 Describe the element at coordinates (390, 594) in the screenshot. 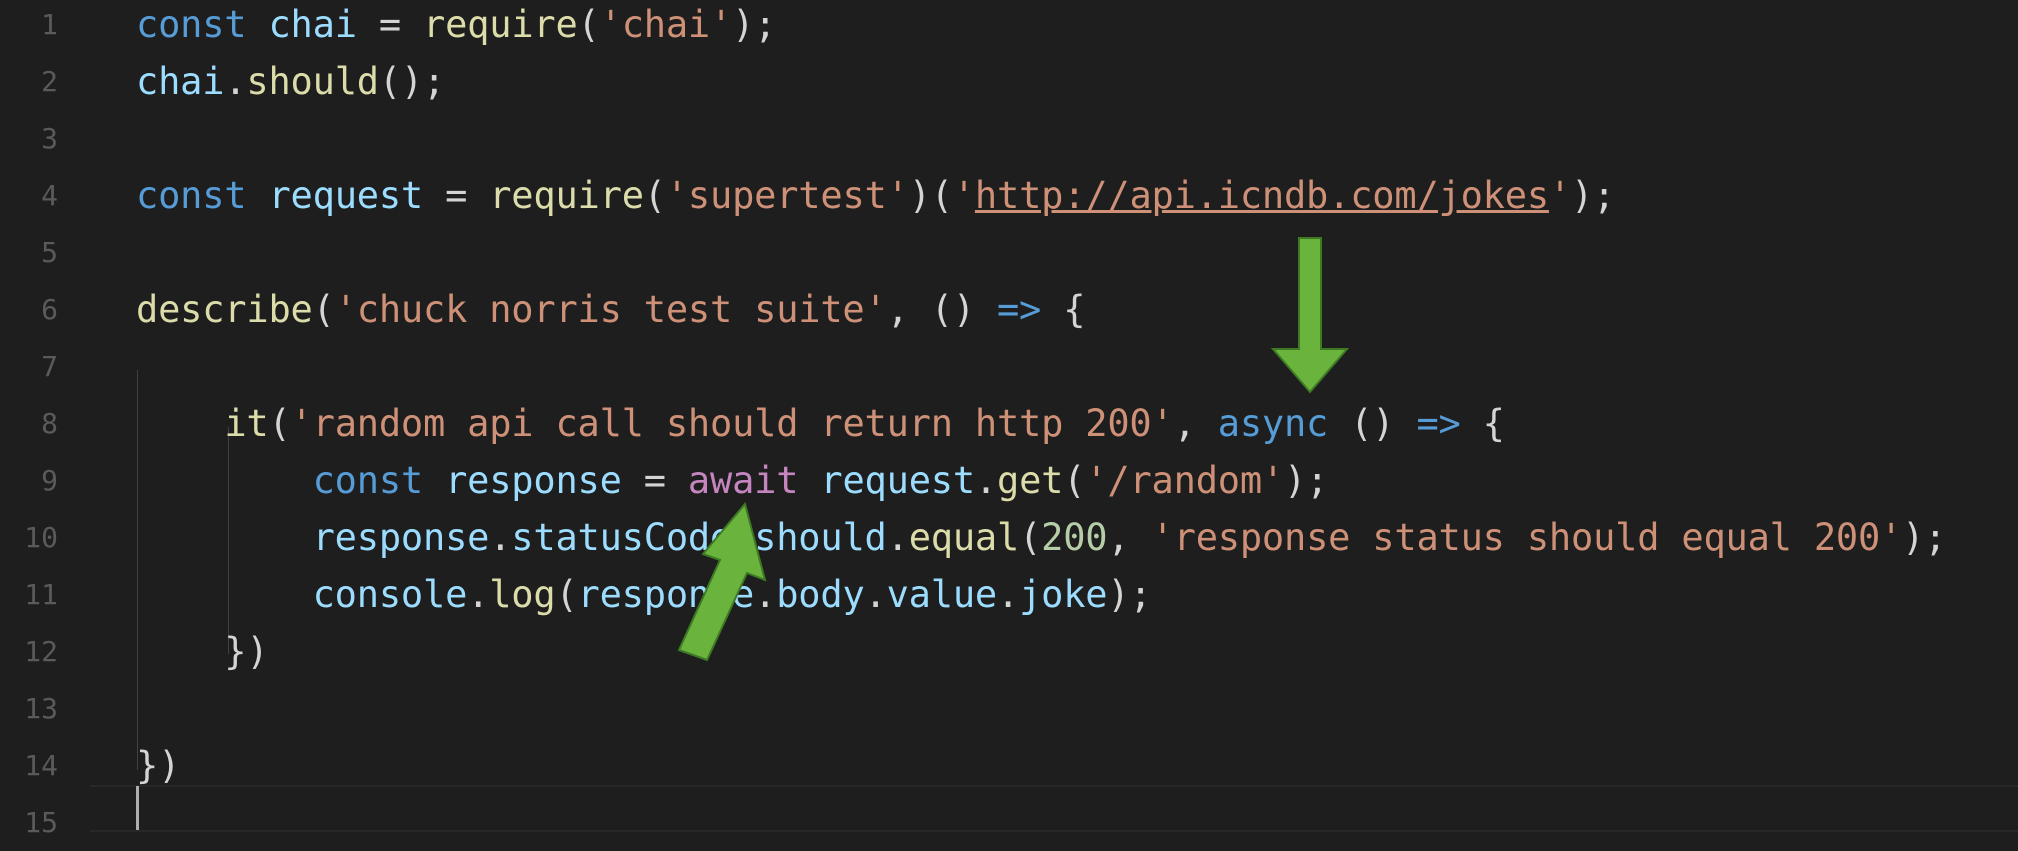

I see `code-token: console` at that location.